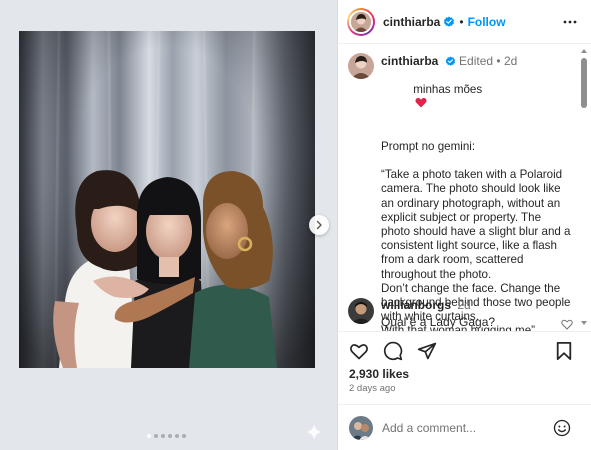 This screenshot has height=450, width=591. What do you see at coordinates (464, 331) in the screenshot?
I see `actions-divider` at bounding box center [464, 331].